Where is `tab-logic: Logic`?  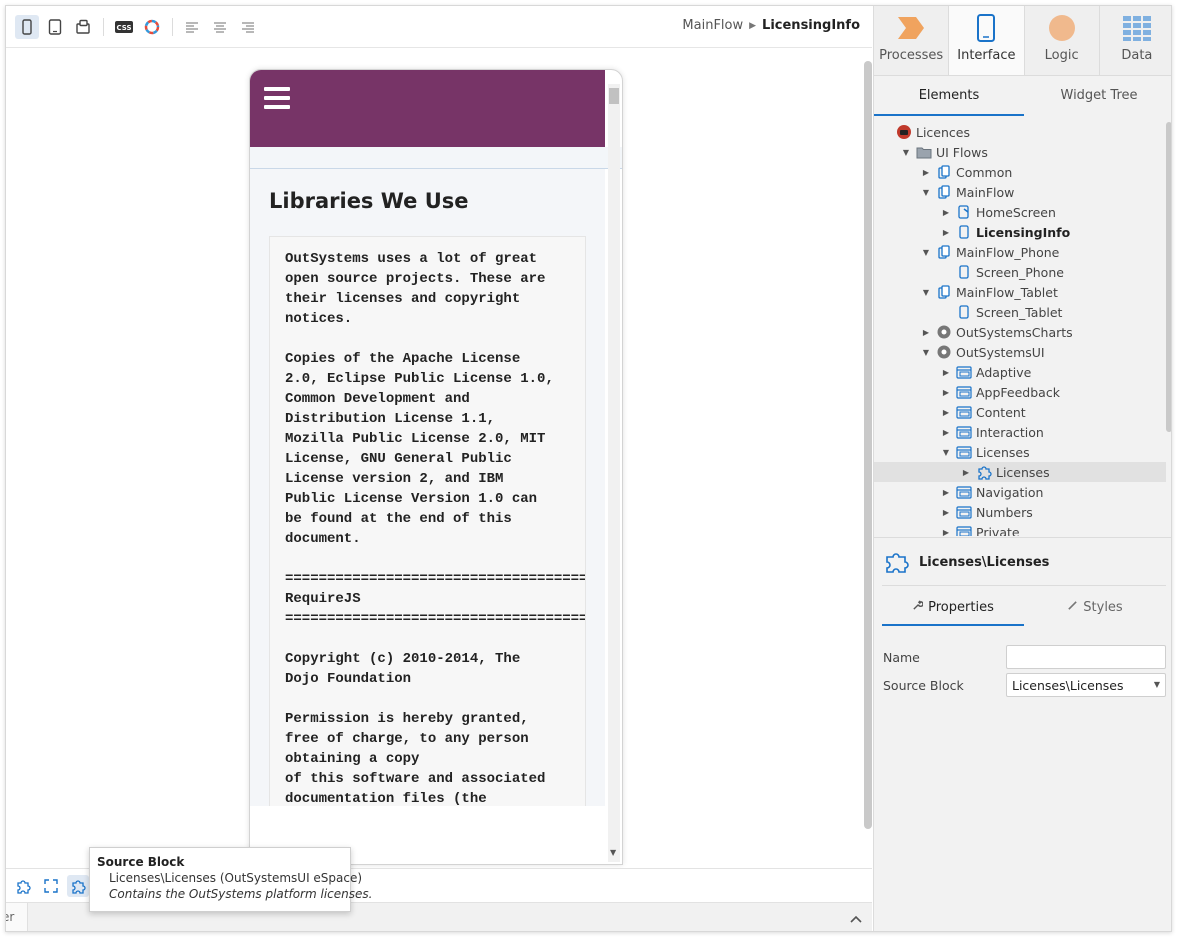 tab-logic: Logic is located at coordinates (1062, 40).